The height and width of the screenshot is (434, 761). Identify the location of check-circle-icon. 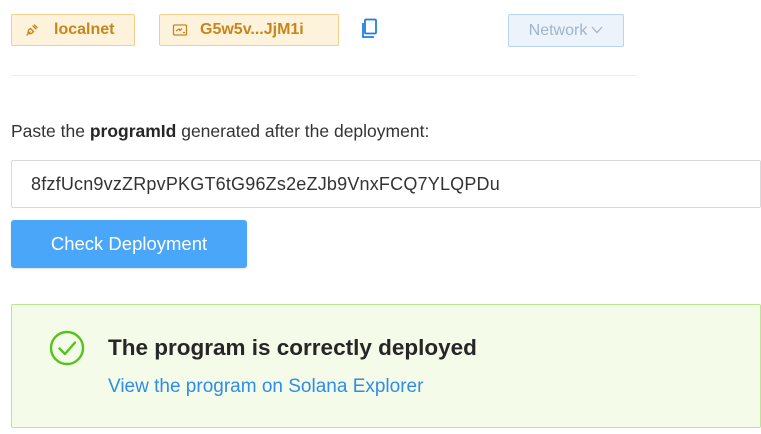
(67, 348).